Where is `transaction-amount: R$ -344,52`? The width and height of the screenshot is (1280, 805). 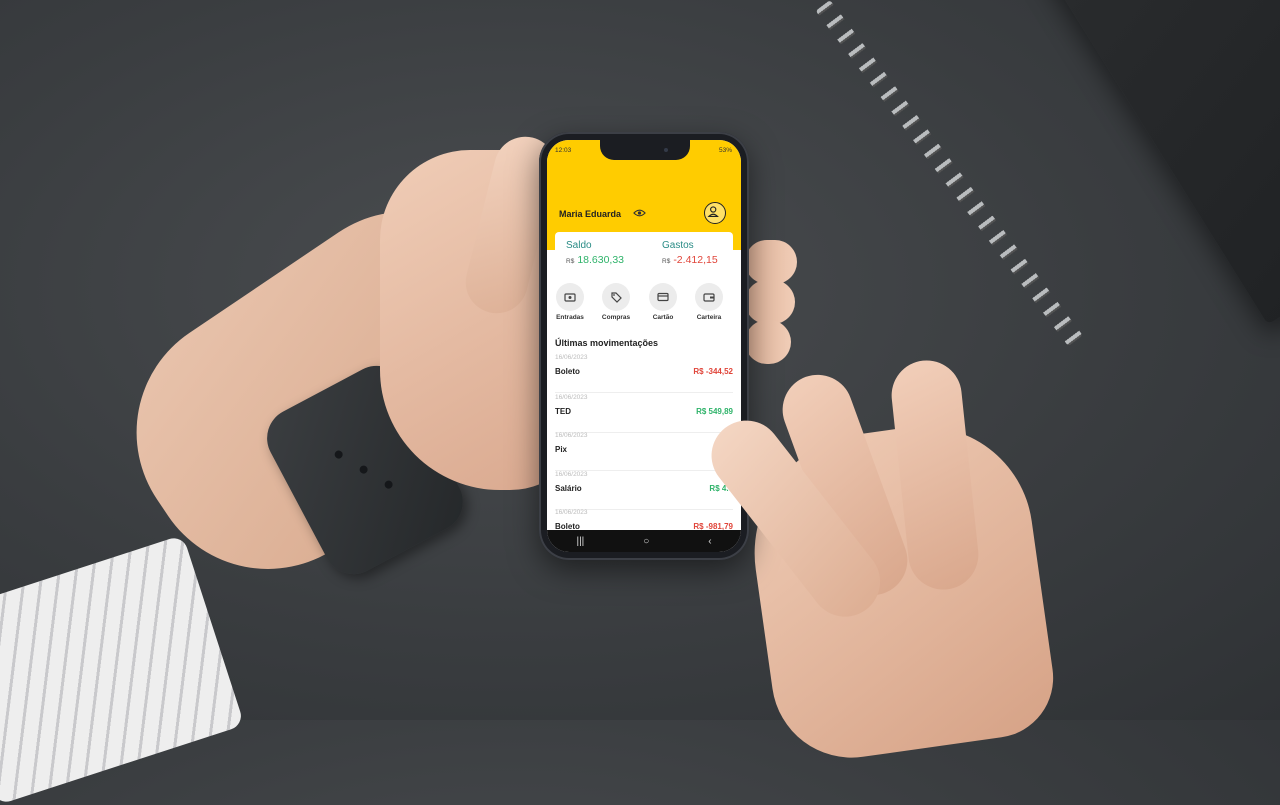 transaction-amount: R$ -344,52 is located at coordinates (713, 371).